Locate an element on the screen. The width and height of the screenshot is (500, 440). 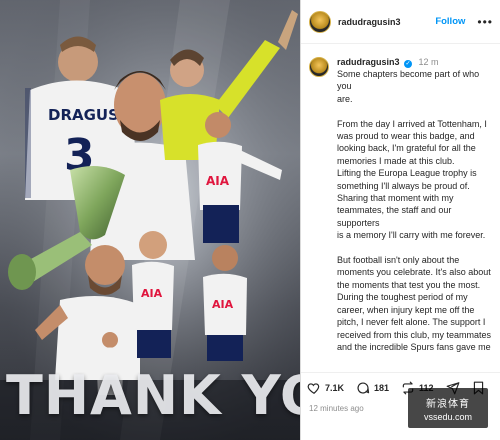
caption-line: moments you celebrate. It's also about is located at coordinates (414, 272).